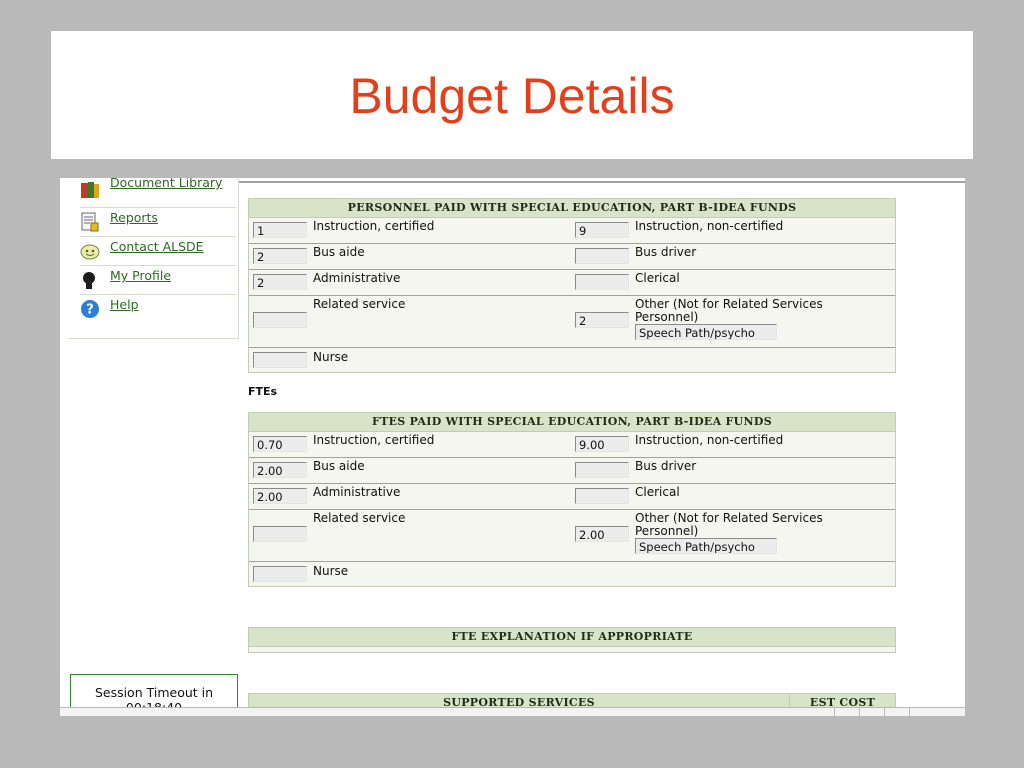  What do you see at coordinates (90, 190) in the screenshot?
I see `book-icon` at bounding box center [90, 190].